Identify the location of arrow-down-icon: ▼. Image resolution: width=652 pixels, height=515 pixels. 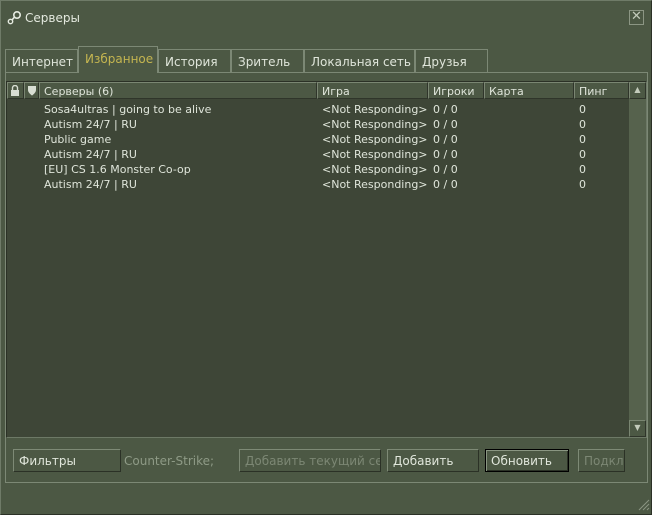
(637, 427).